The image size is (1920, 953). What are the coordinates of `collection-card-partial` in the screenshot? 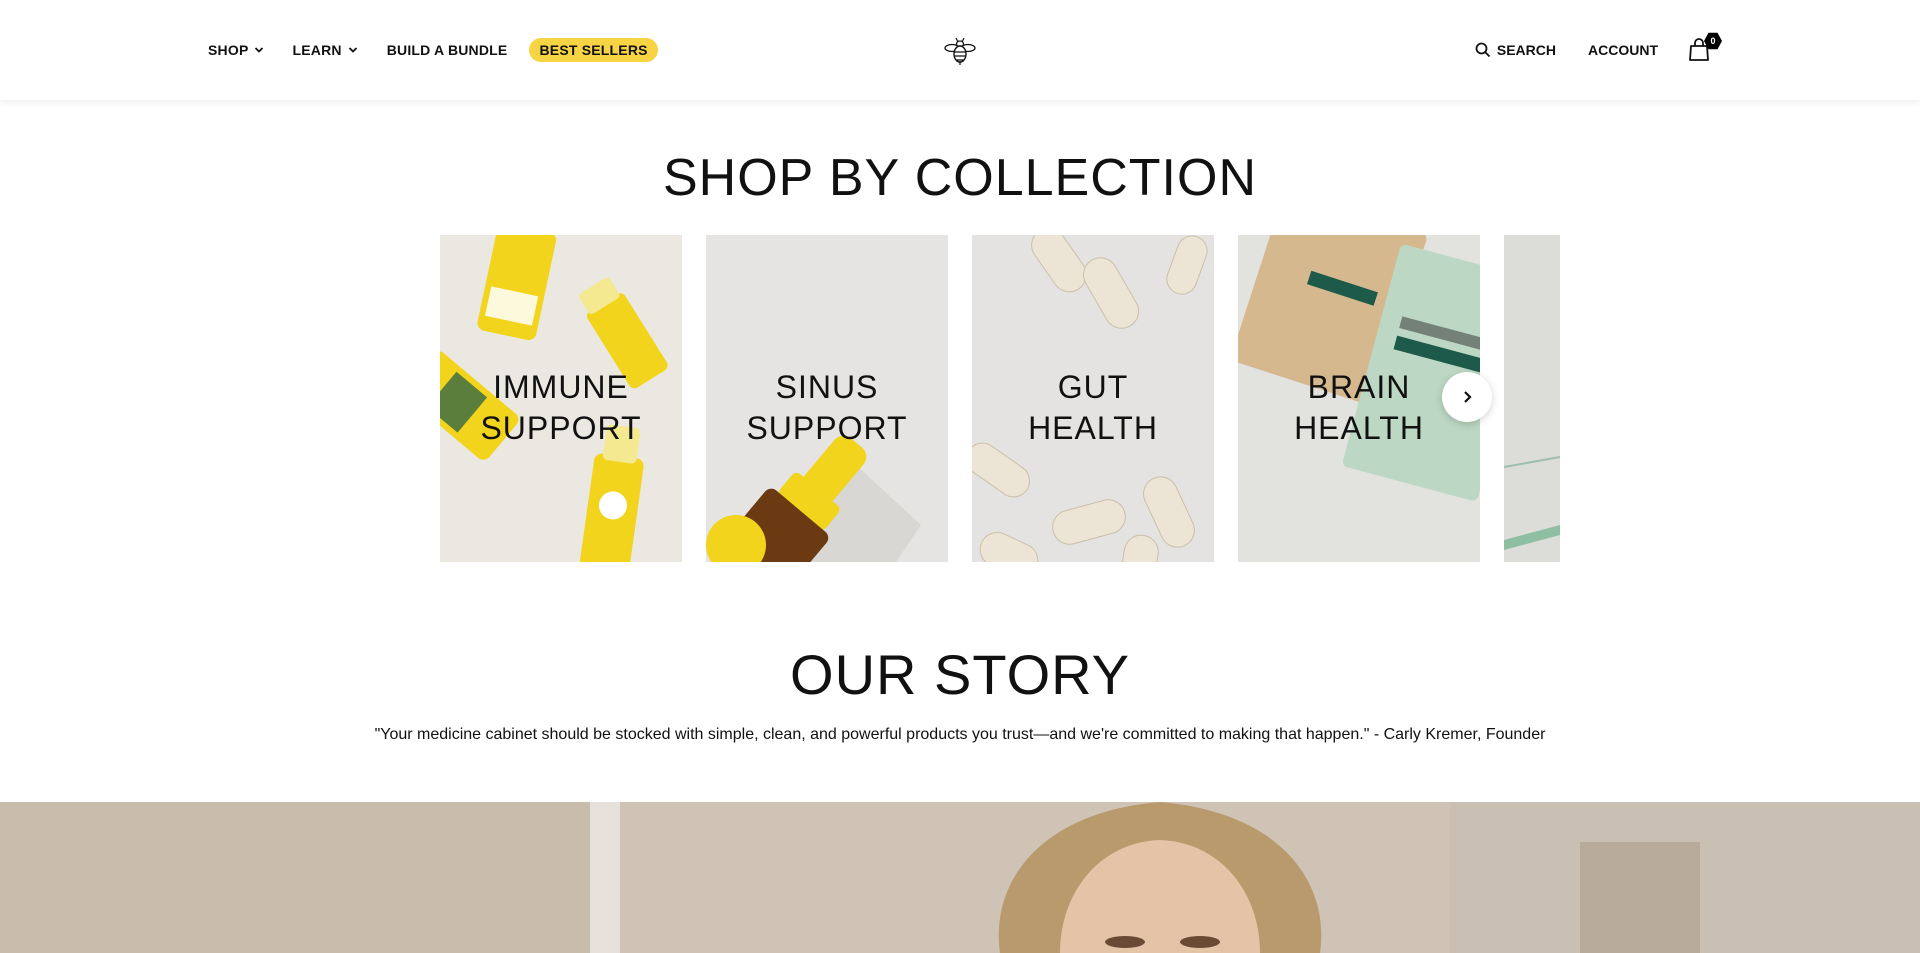 It's located at (1532, 398).